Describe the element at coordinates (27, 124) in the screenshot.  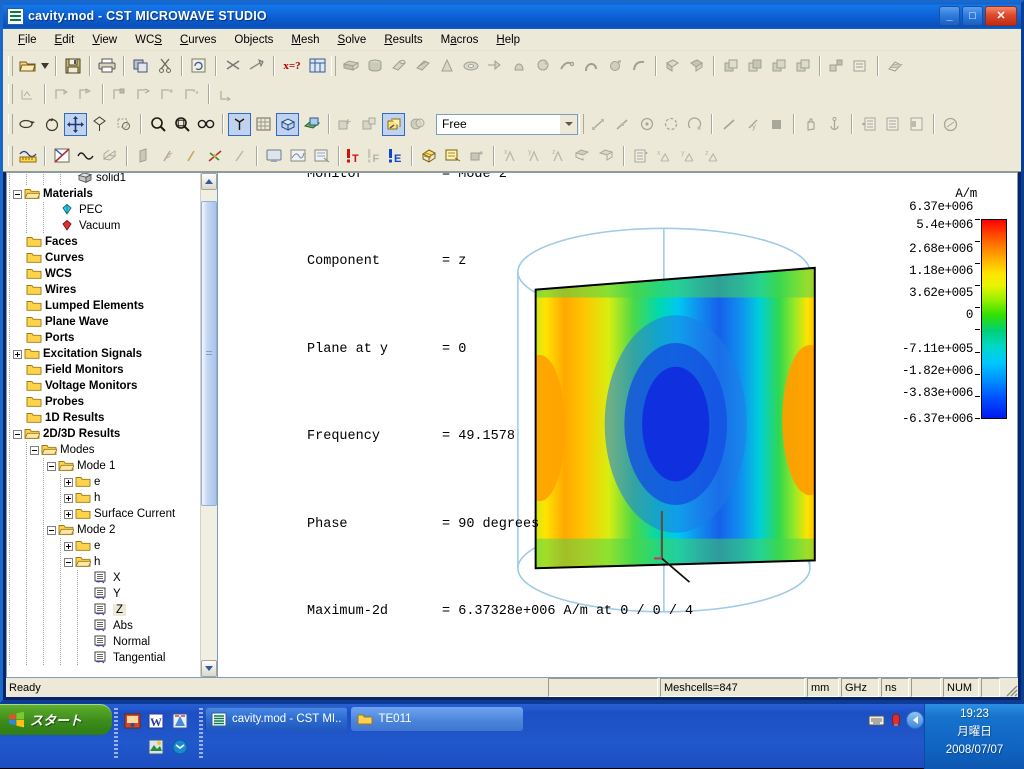
I see `rotate-view-icon` at that location.